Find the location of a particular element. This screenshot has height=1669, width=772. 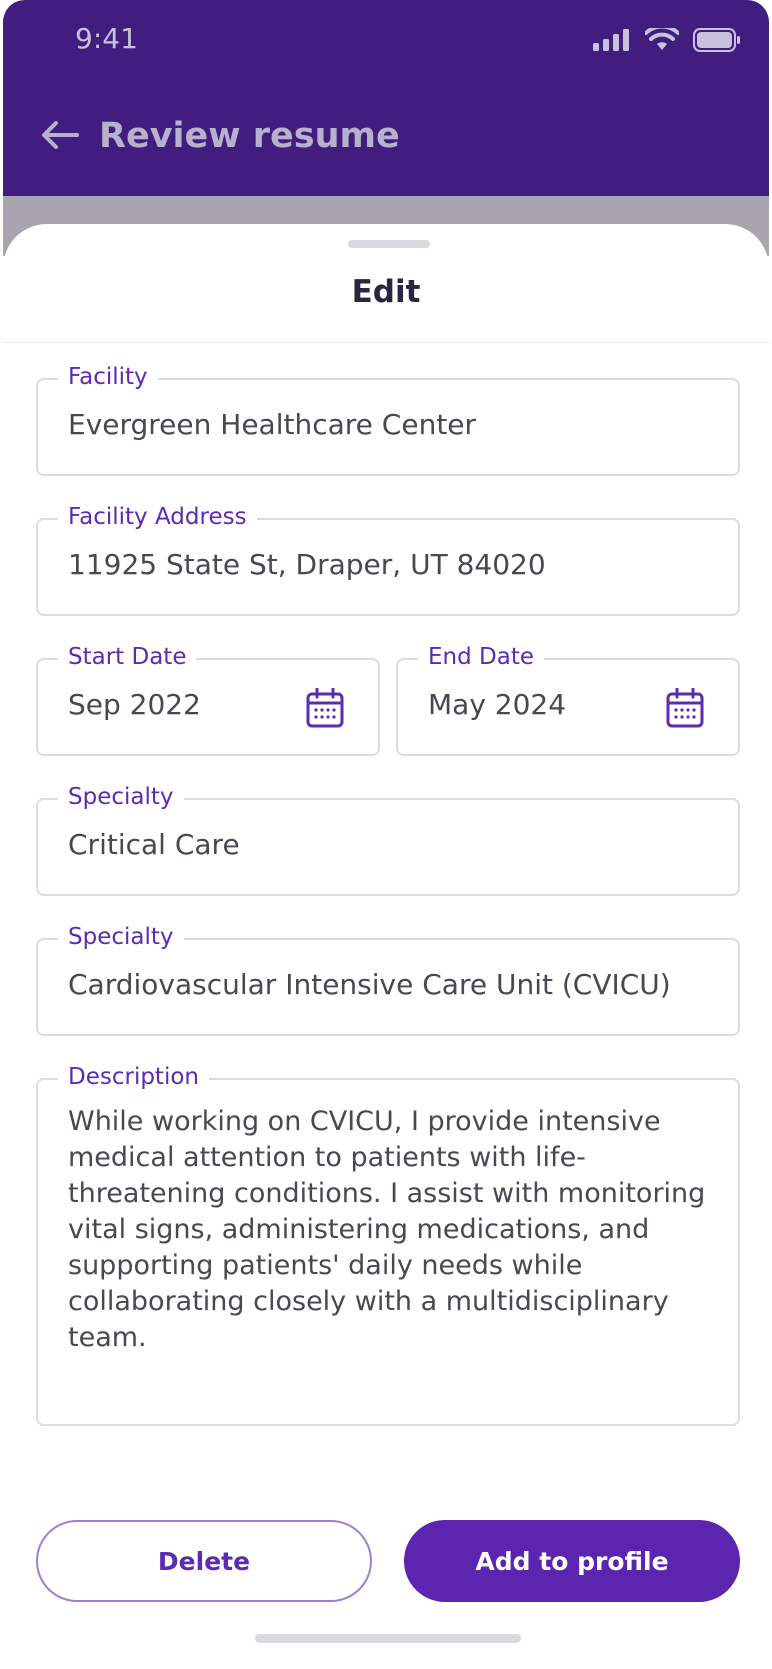

add-to-profile-button: Add to profile is located at coordinates (572, 1561).